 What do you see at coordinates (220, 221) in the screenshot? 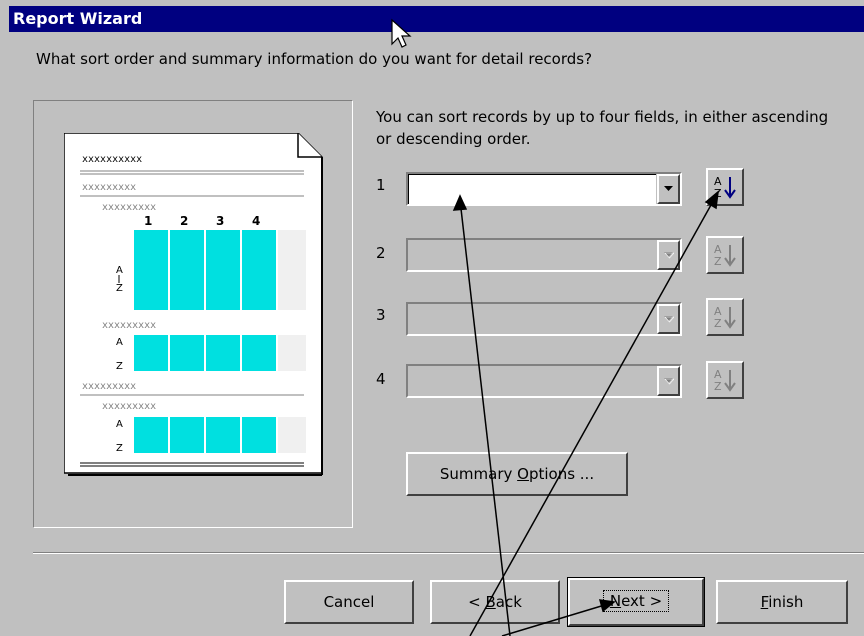
I see `preview-column-number: 3` at bounding box center [220, 221].